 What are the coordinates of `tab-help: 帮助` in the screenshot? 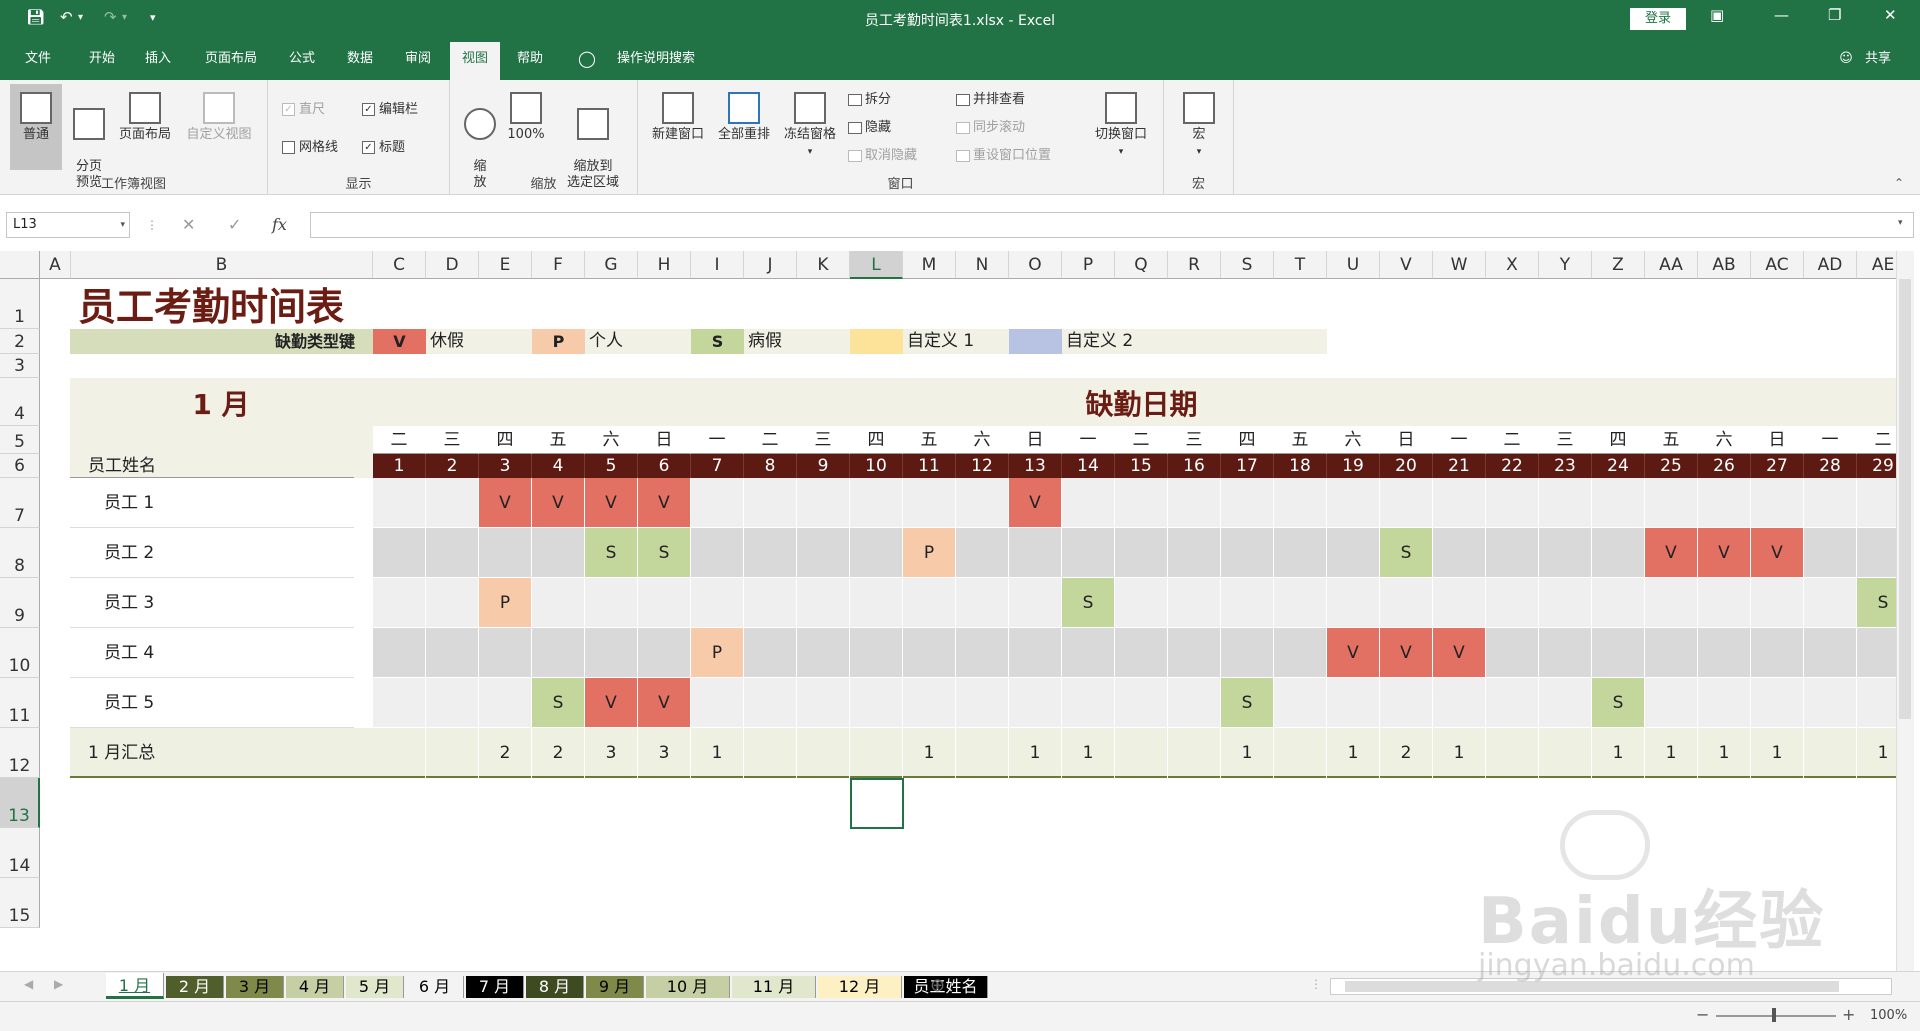 It's located at (530, 59).